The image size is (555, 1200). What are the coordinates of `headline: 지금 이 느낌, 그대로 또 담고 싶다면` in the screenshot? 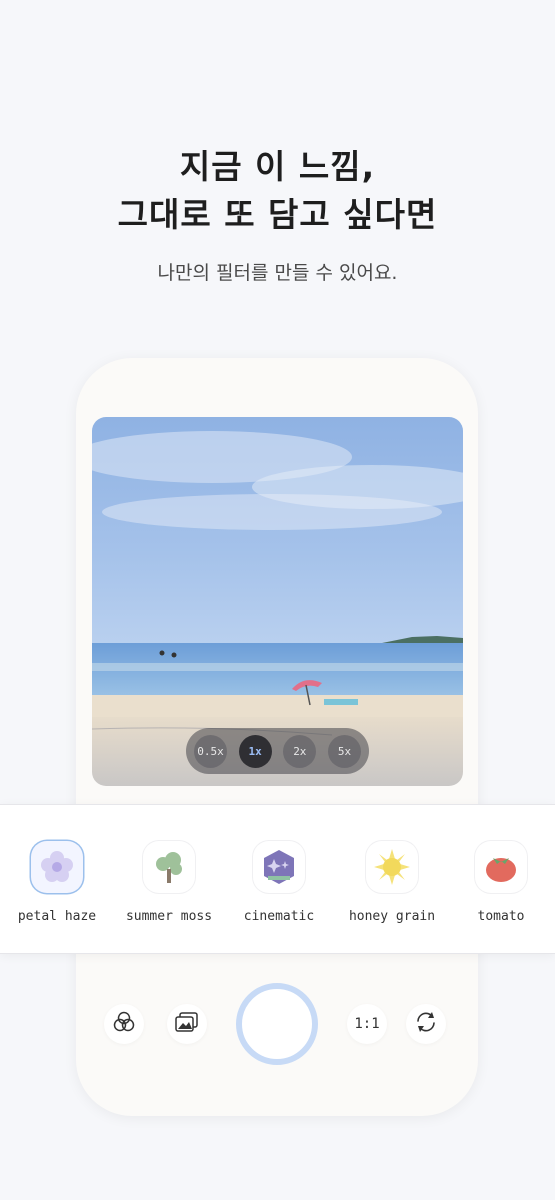 It's located at (277, 191).